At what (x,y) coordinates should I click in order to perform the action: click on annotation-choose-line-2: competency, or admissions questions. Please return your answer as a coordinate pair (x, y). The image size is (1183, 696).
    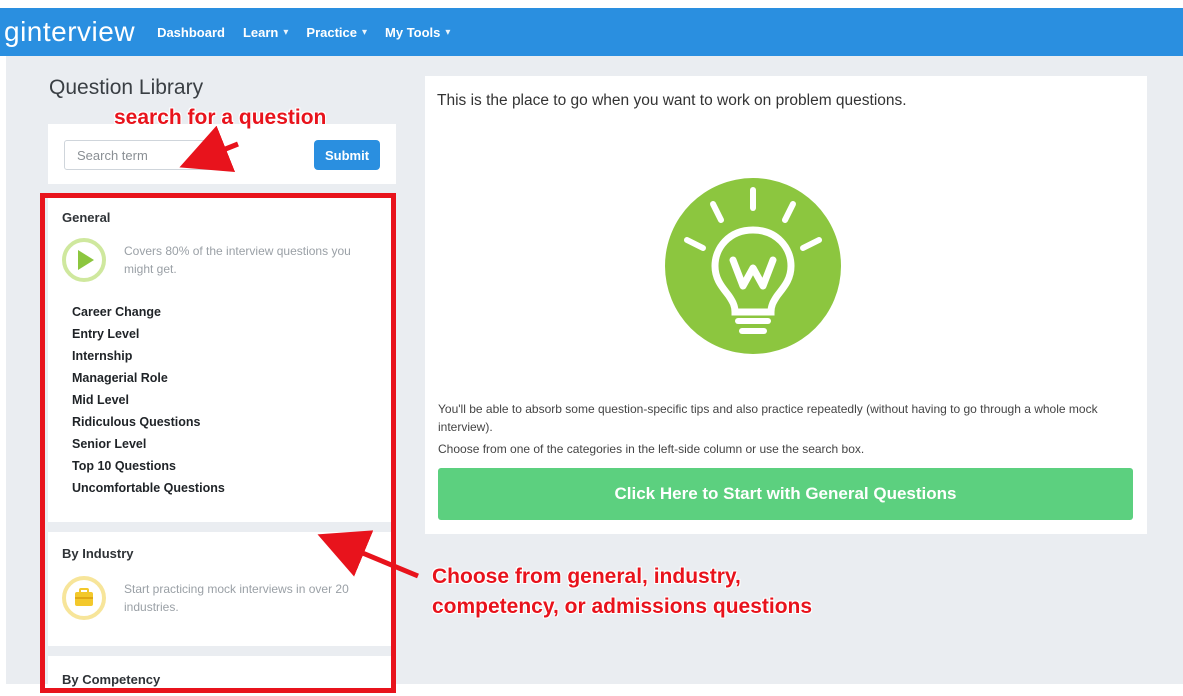
    Looking at the image, I should click on (622, 606).